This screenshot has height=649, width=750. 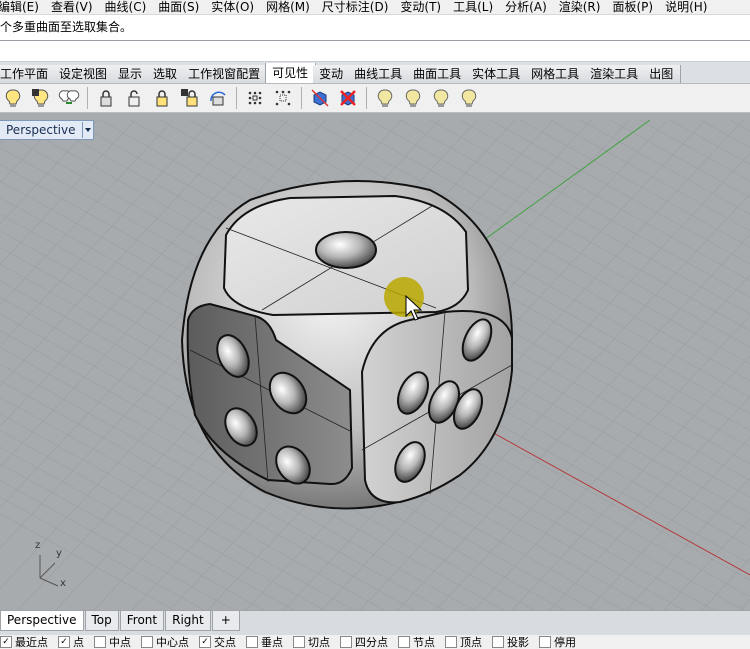 What do you see at coordinates (172, 642) in the screenshot?
I see `osnap-label: 中心点` at bounding box center [172, 642].